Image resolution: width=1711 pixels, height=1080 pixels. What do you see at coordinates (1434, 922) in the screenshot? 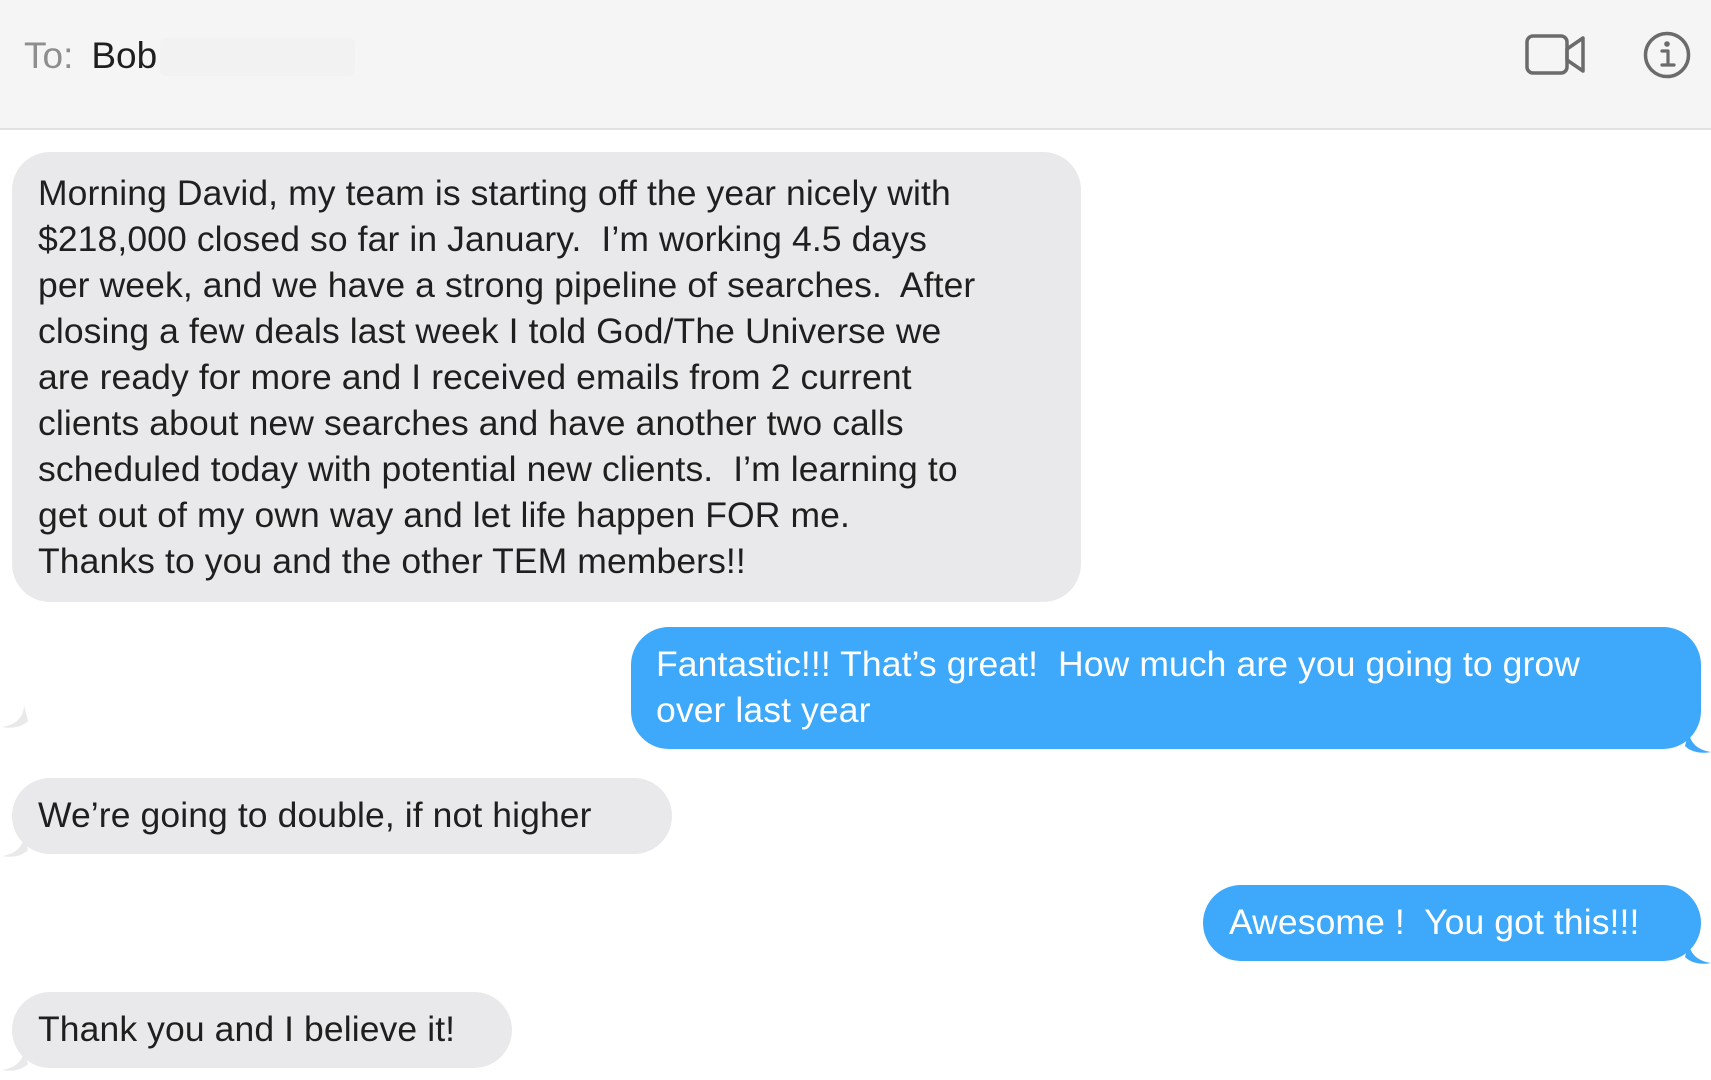
I see `message-text: Awesome ! You got this!!!` at bounding box center [1434, 922].